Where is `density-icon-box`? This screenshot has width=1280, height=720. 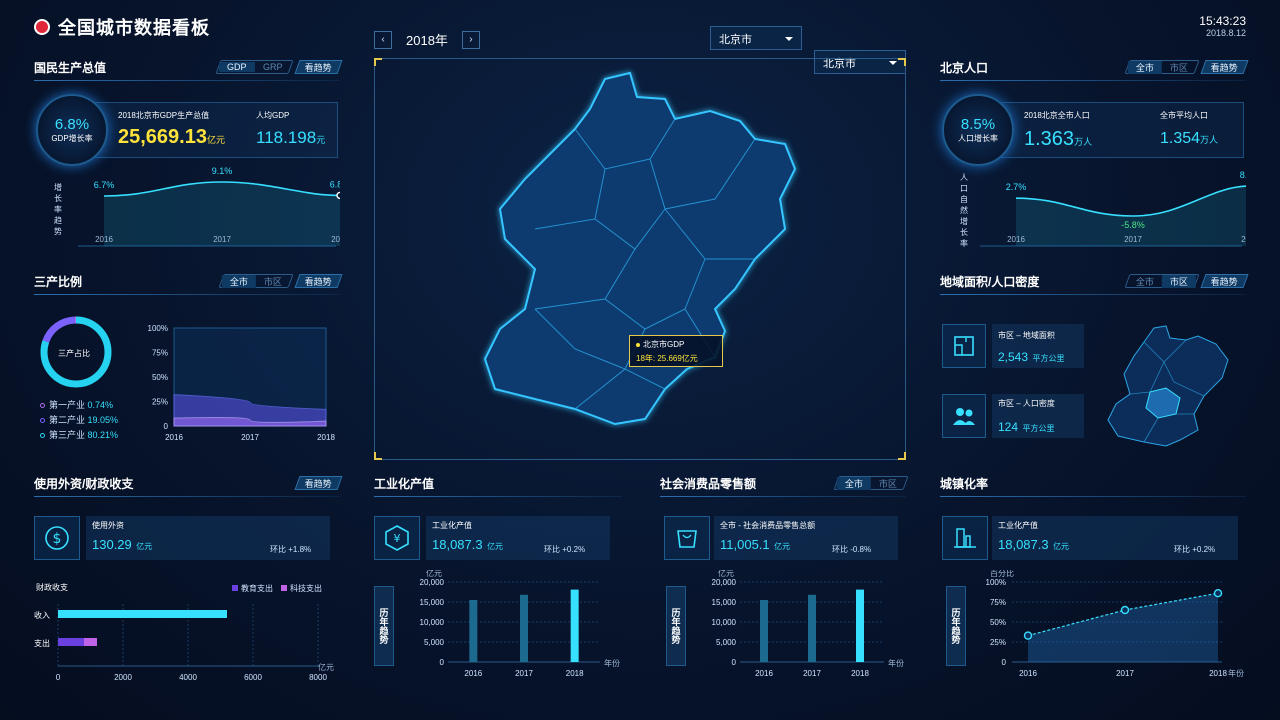 density-icon-box is located at coordinates (964, 416).